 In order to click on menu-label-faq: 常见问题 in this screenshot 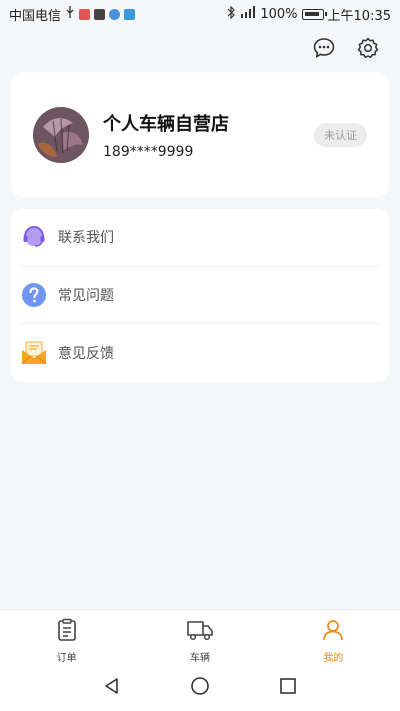, I will do `click(86, 295)`.